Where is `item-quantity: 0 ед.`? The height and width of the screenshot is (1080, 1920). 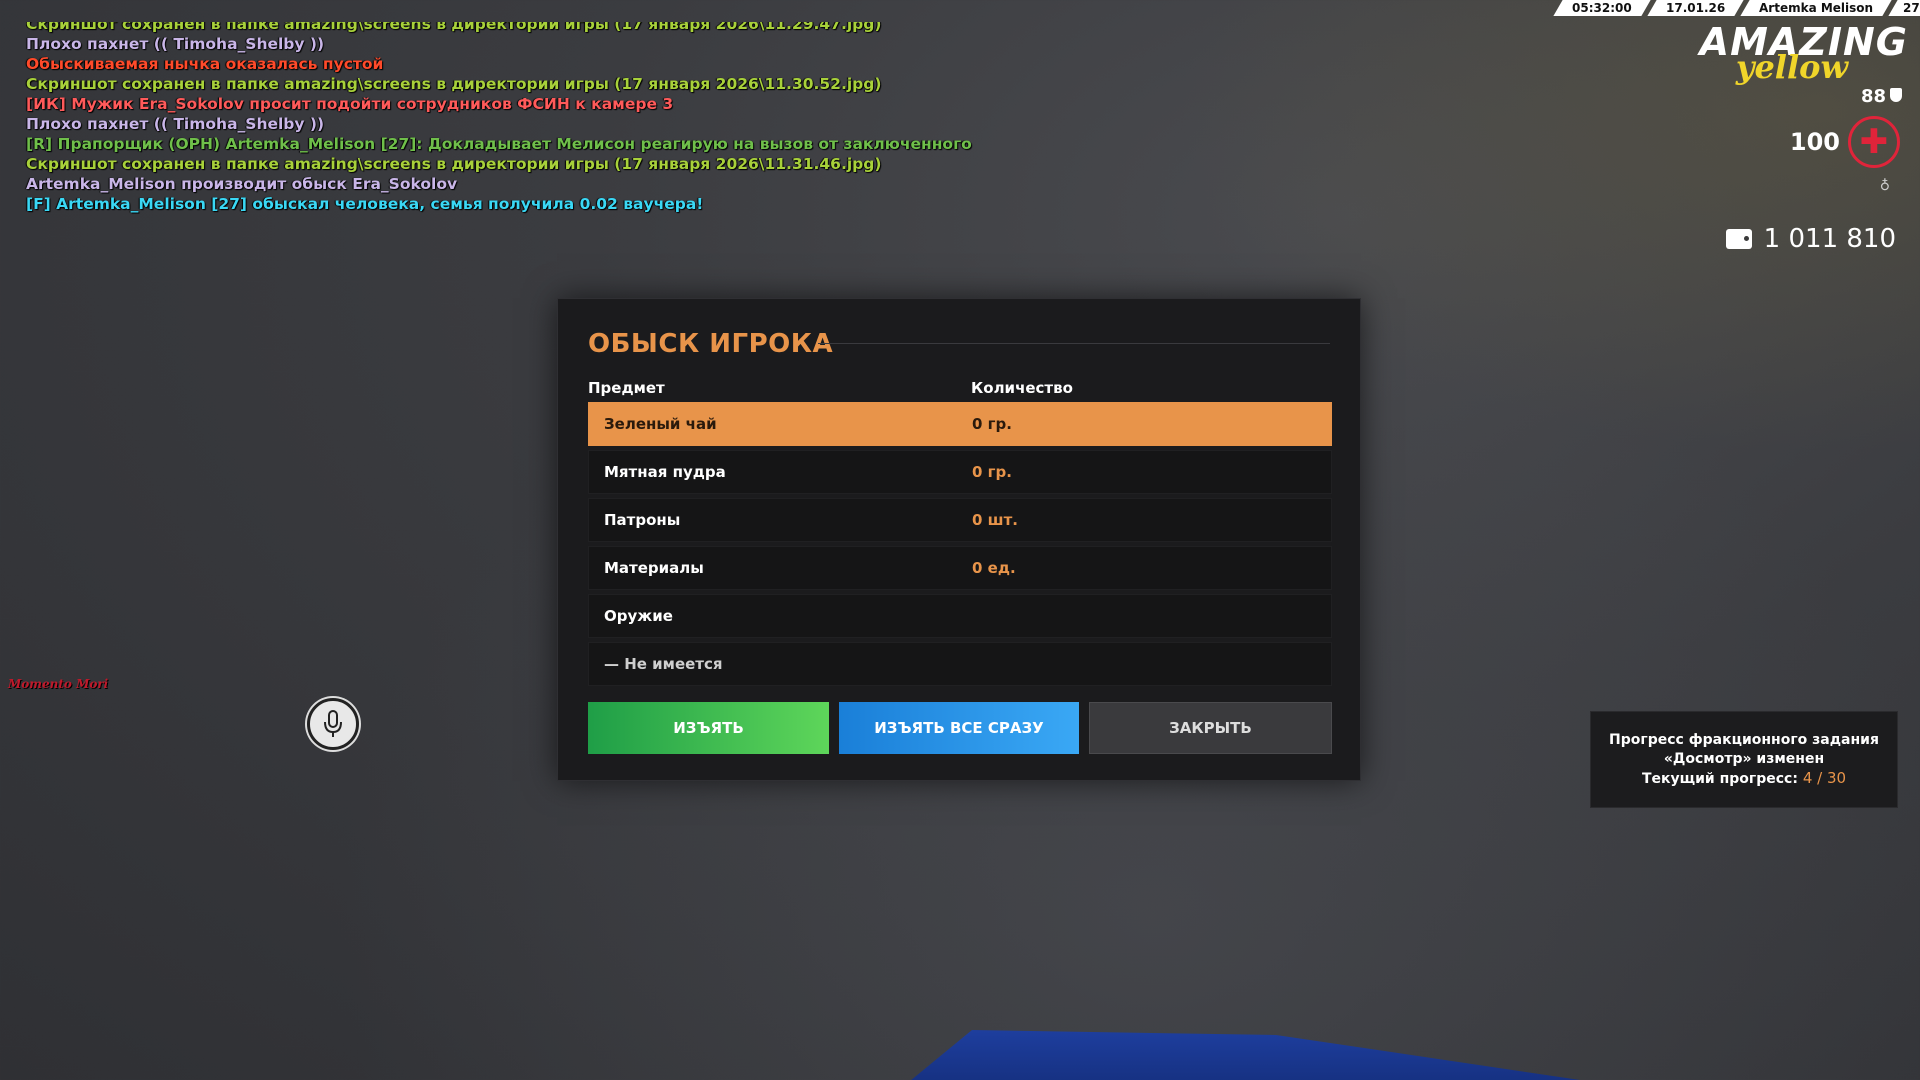
item-quantity: 0 ед. is located at coordinates (994, 568).